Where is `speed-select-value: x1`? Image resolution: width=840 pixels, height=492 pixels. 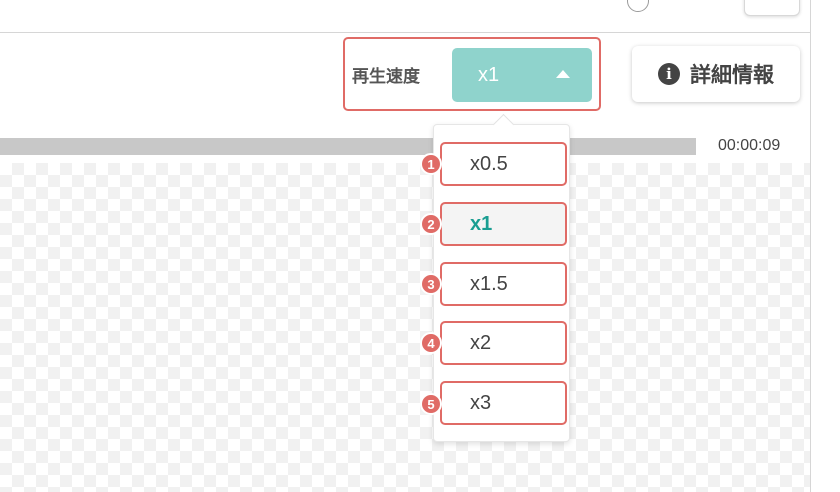 speed-select-value: x1 is located at coordinates (489, 74).